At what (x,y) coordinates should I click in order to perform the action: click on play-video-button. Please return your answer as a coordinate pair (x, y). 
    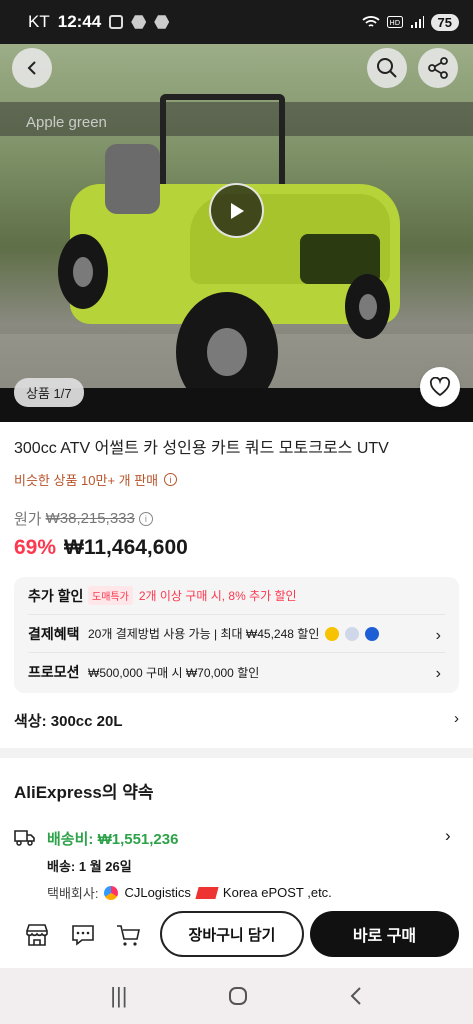
    Looking at the image, I should click on (236, 210).